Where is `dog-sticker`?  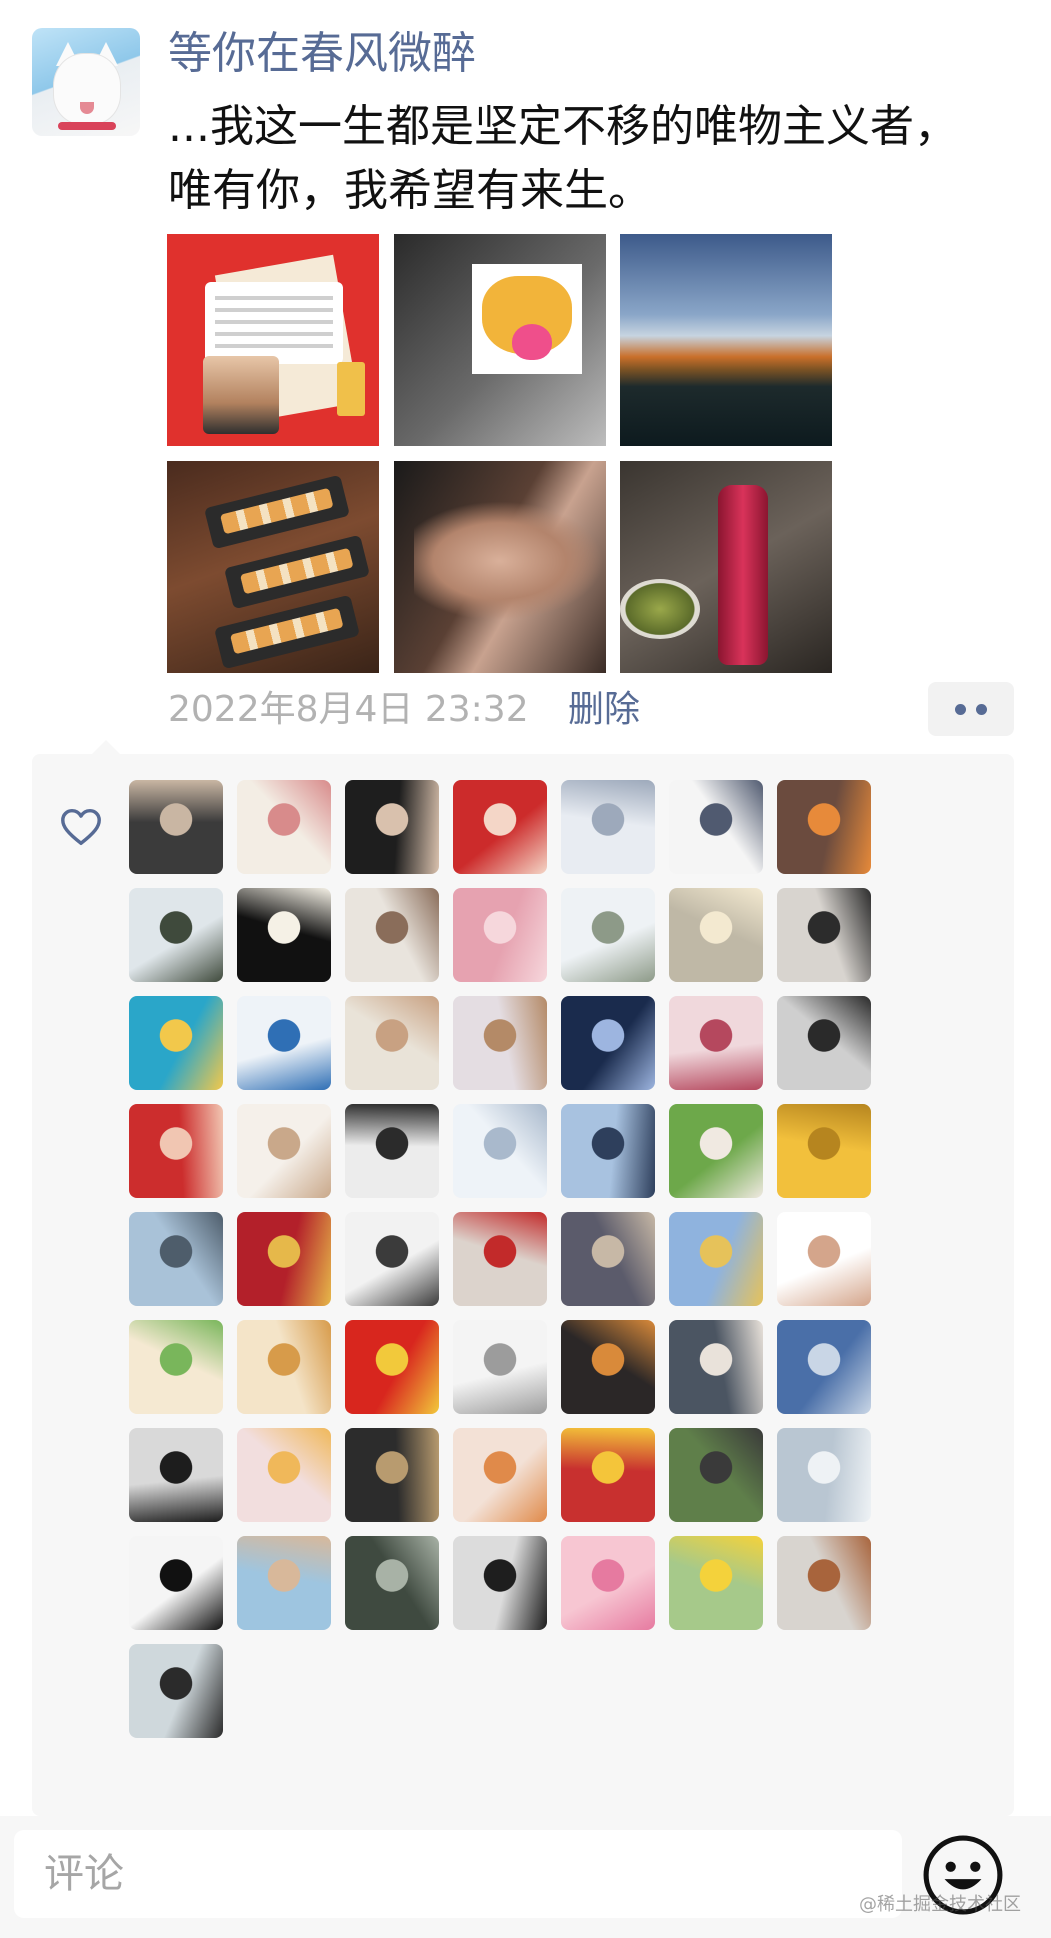 dog-sticker is located at coordinates (527, 319).